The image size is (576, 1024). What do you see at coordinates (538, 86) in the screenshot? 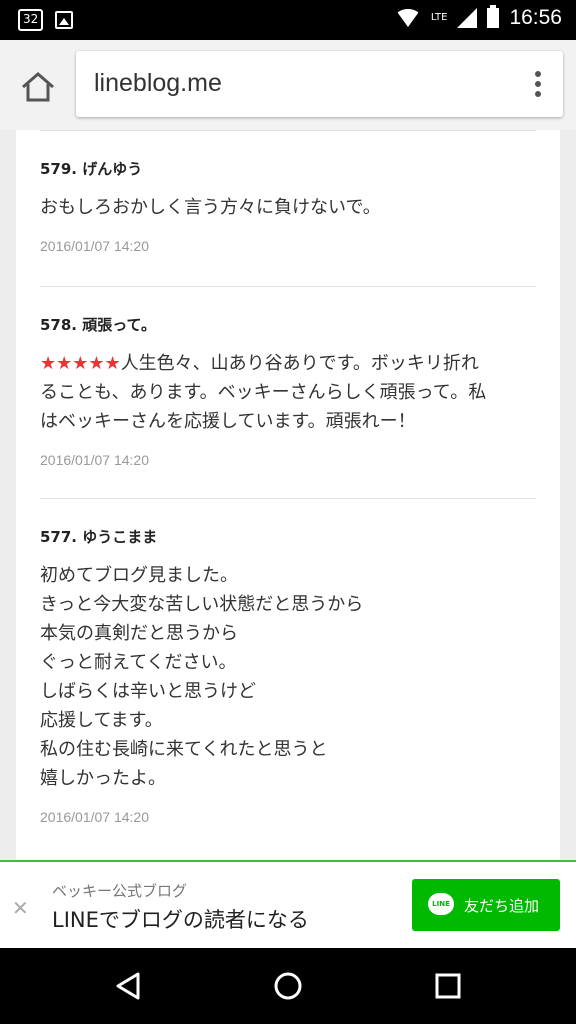
I see `overflow-menu-icon` at bounding box center [538, 86].